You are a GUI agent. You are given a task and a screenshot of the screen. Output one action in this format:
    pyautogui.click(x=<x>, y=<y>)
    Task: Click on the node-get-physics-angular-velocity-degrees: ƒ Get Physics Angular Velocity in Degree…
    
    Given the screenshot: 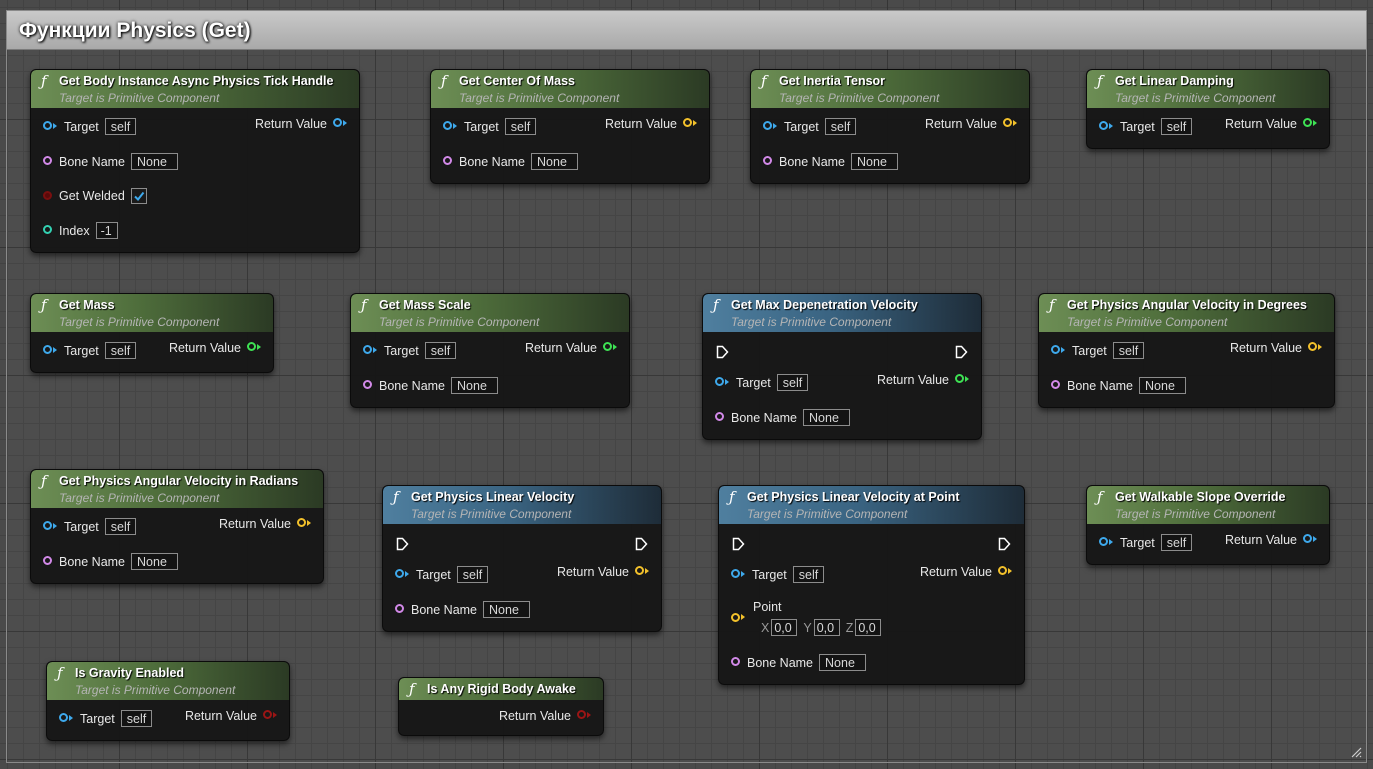 What is the action you would take?
    pyautogui.click(x=1186, y=350)
    